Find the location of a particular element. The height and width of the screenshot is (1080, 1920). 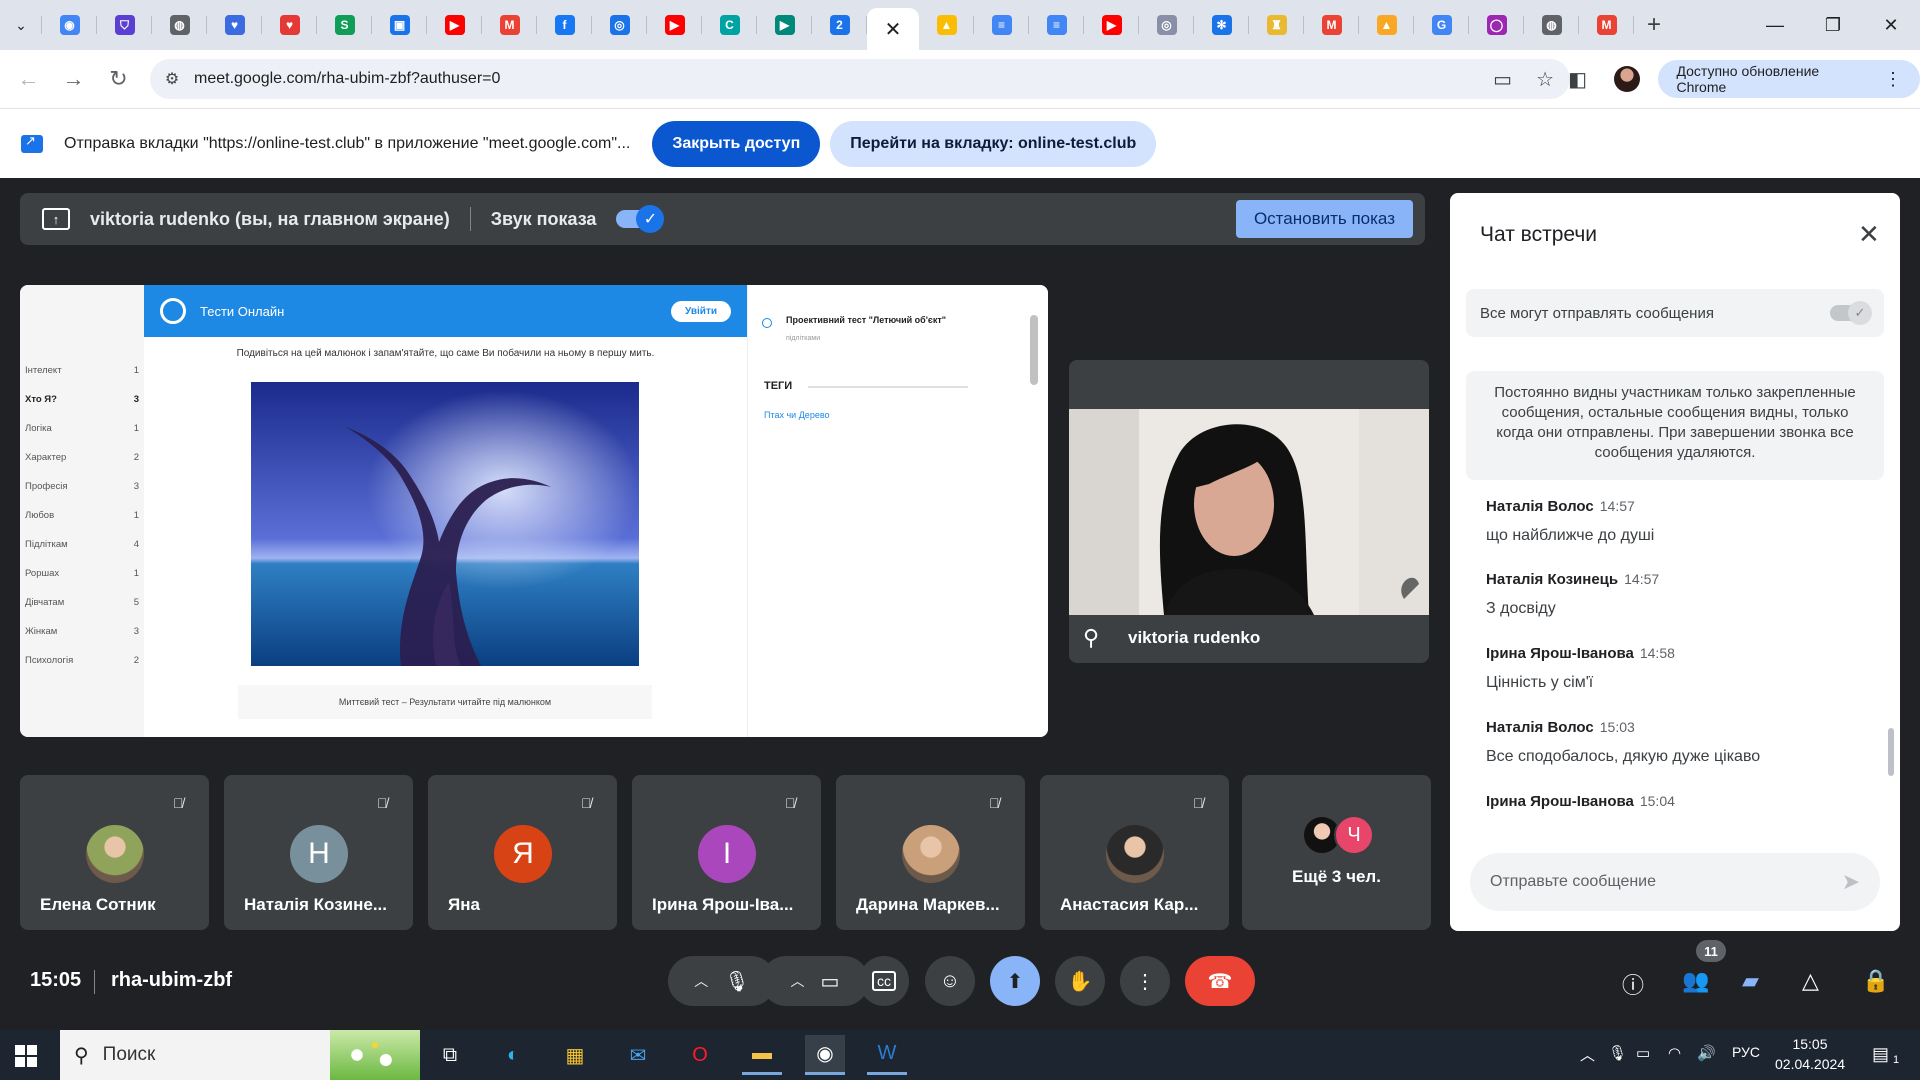

participant-tile: 🎙̸ Елена Сотник is located at coordinates (114, 852).